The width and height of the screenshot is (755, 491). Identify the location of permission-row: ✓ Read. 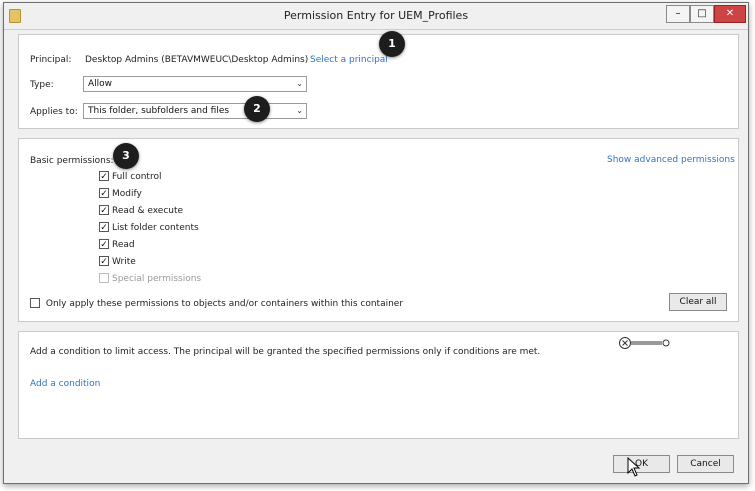
(117, 246).